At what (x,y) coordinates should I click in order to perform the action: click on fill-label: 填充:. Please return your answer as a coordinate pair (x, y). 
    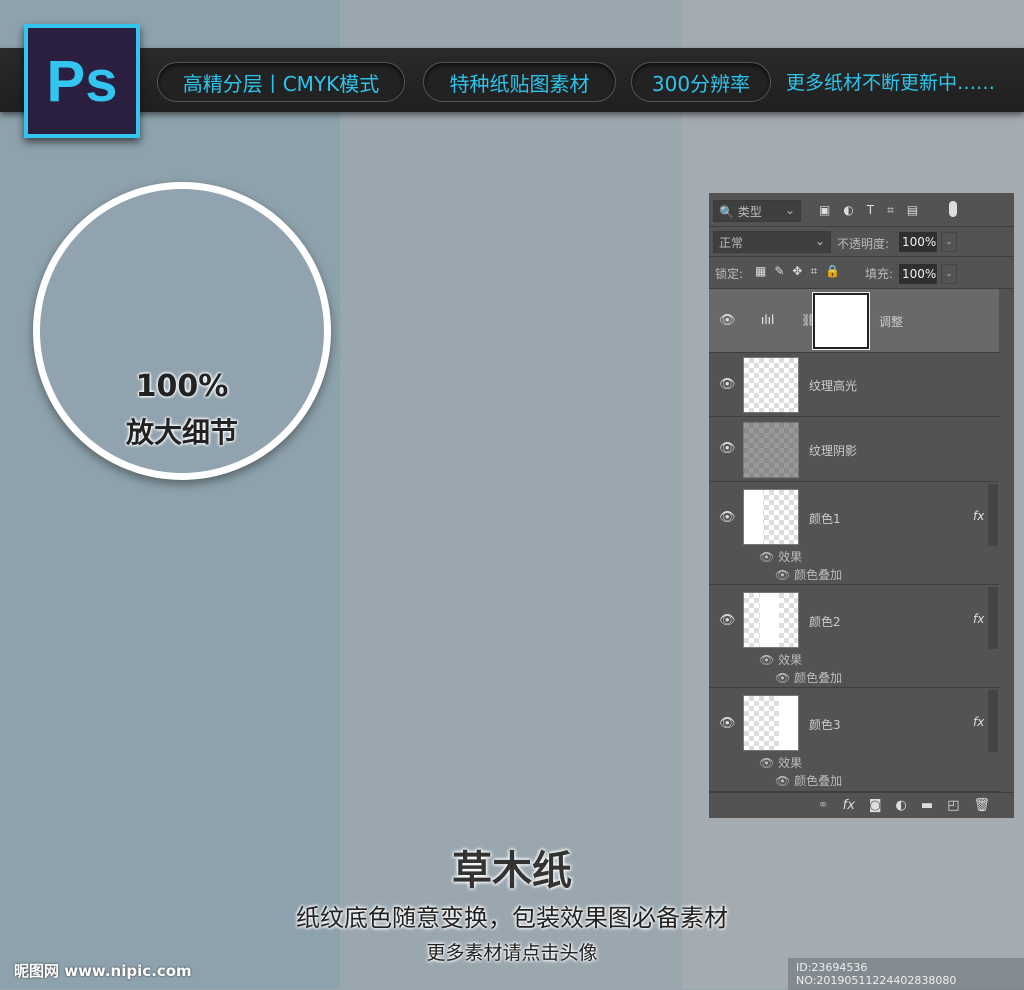
    Looking at the image, I should click on (879, 274).